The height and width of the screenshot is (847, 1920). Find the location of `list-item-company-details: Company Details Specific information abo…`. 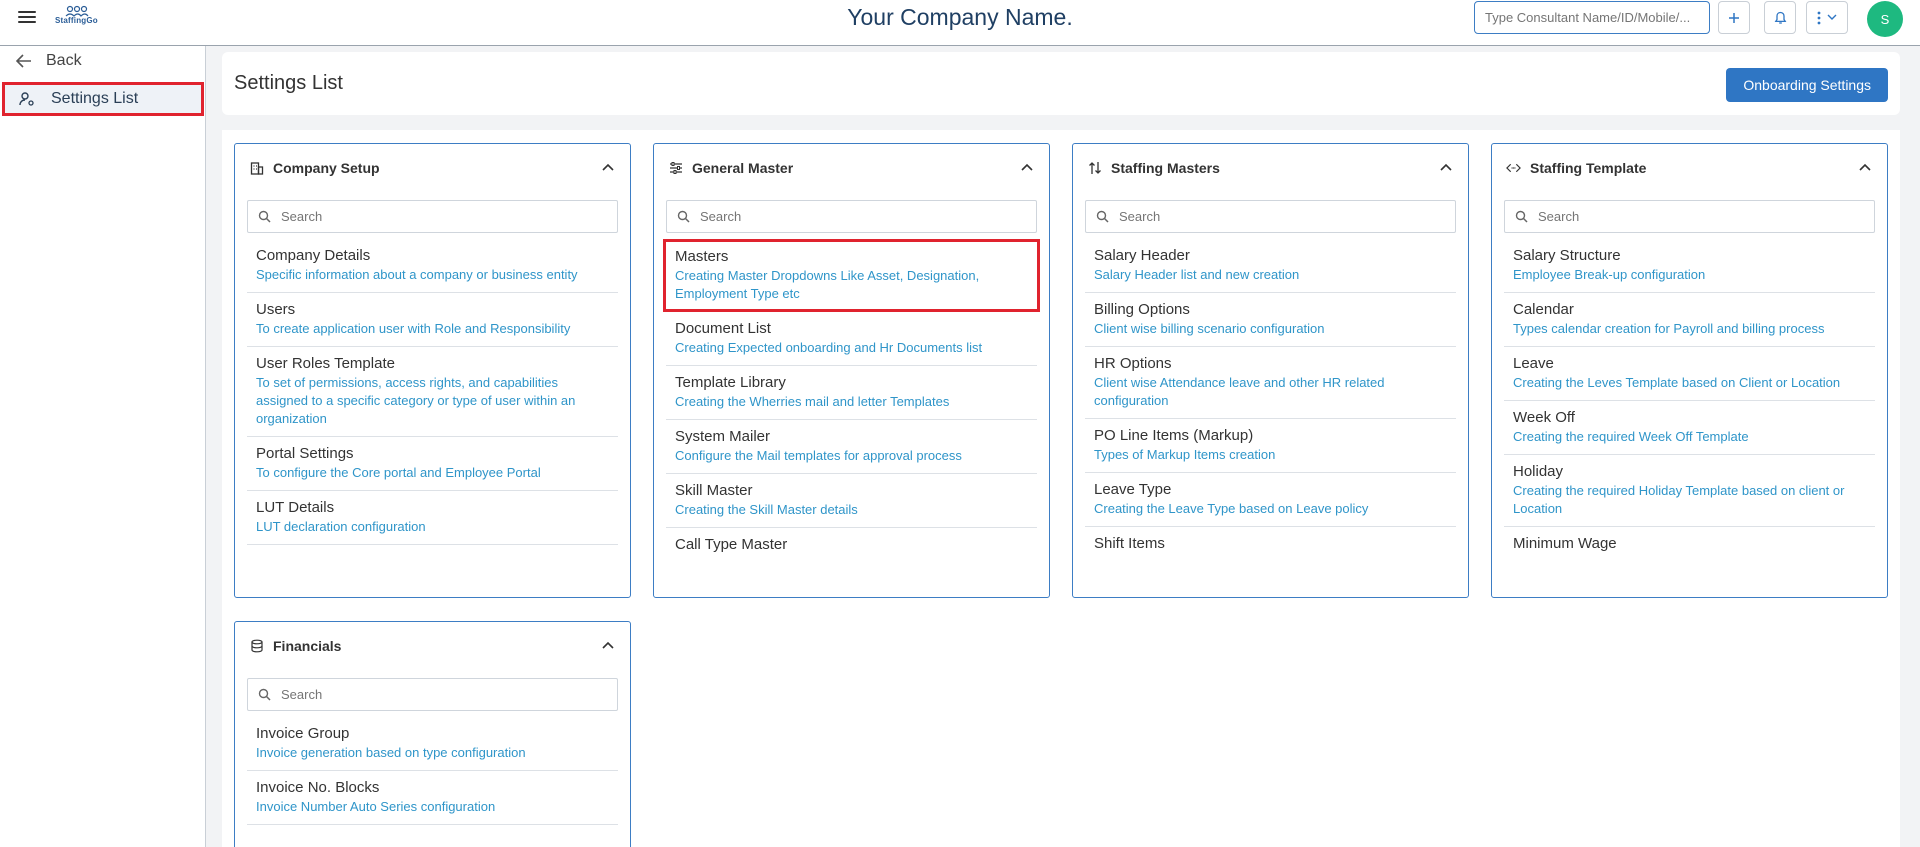

list-item-company-details: Company Details Specific information abo… is located at coordinates (432, 266).